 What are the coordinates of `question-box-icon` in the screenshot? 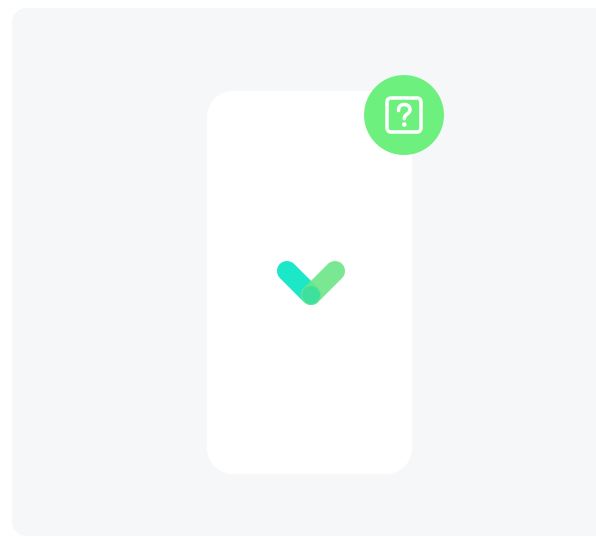 It's located at (404, 115).